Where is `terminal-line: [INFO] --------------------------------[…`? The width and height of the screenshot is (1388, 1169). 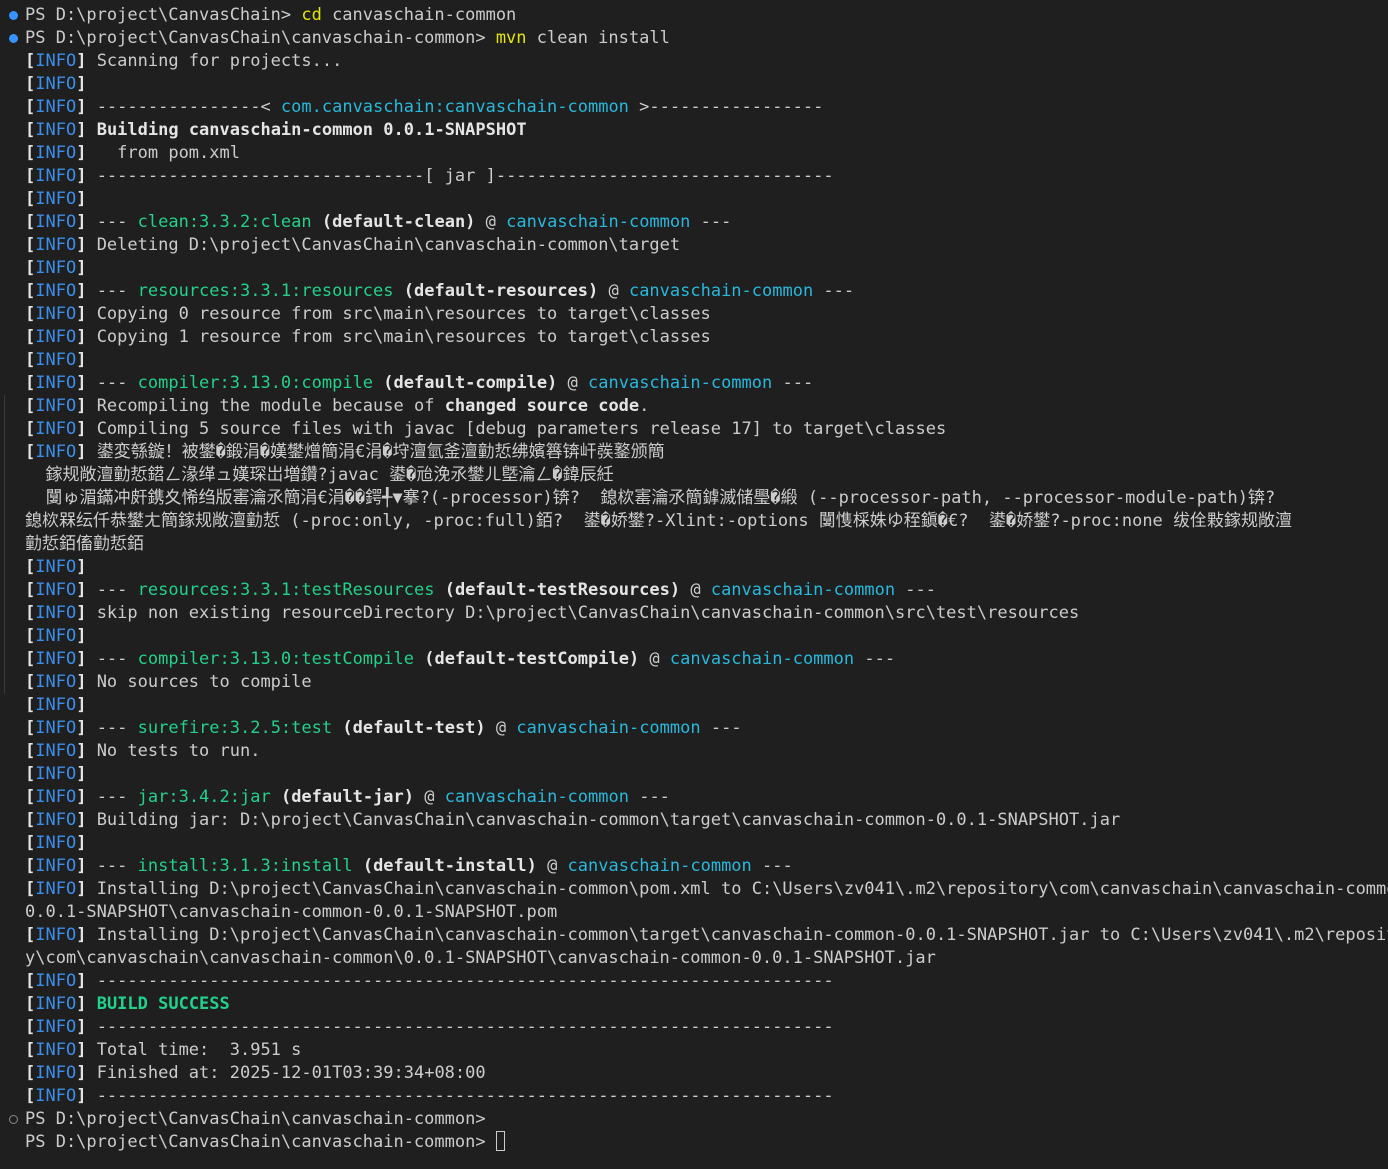 terminal-line: [INFO] --------------------------------[… is located at coordinates (694, 176).